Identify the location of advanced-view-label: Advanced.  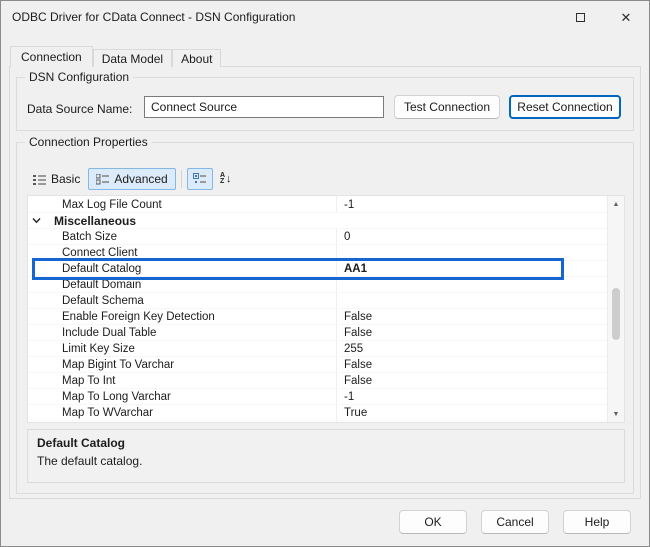
(141, 179).